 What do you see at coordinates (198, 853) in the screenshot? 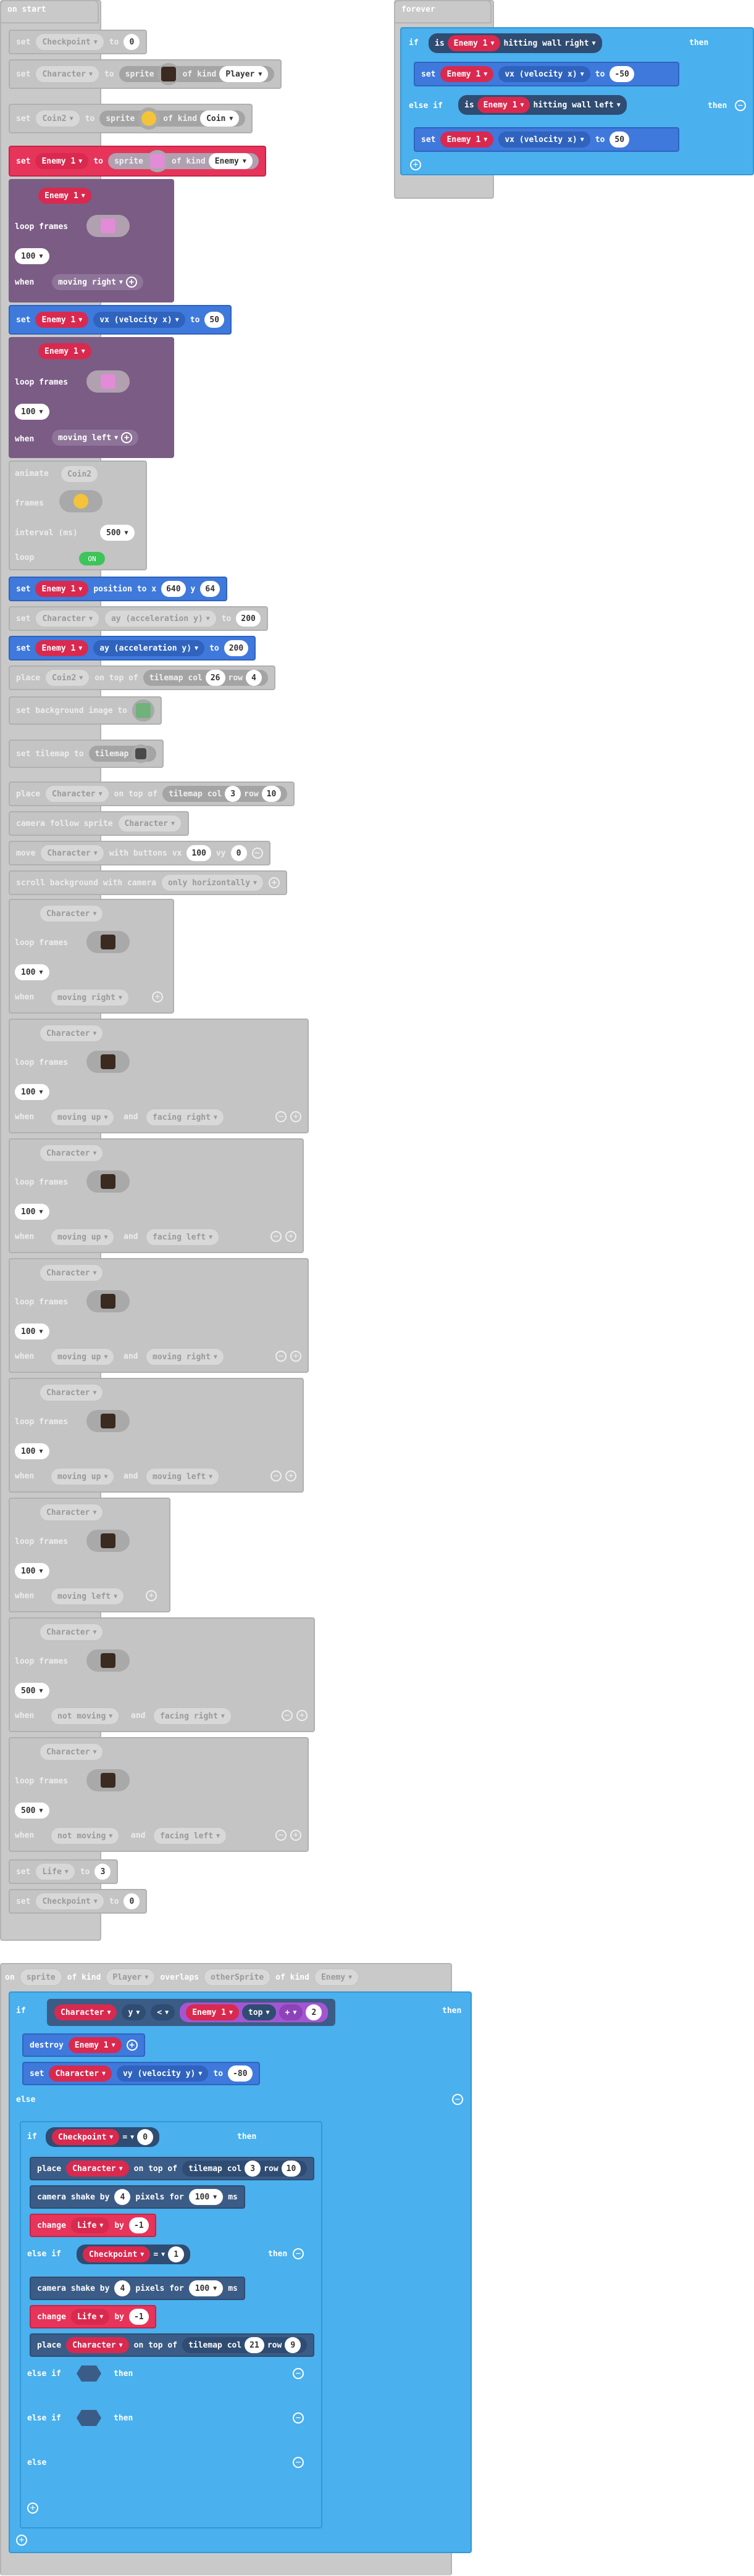
I see `vx-value: 100` at bounding box center [198, 853].